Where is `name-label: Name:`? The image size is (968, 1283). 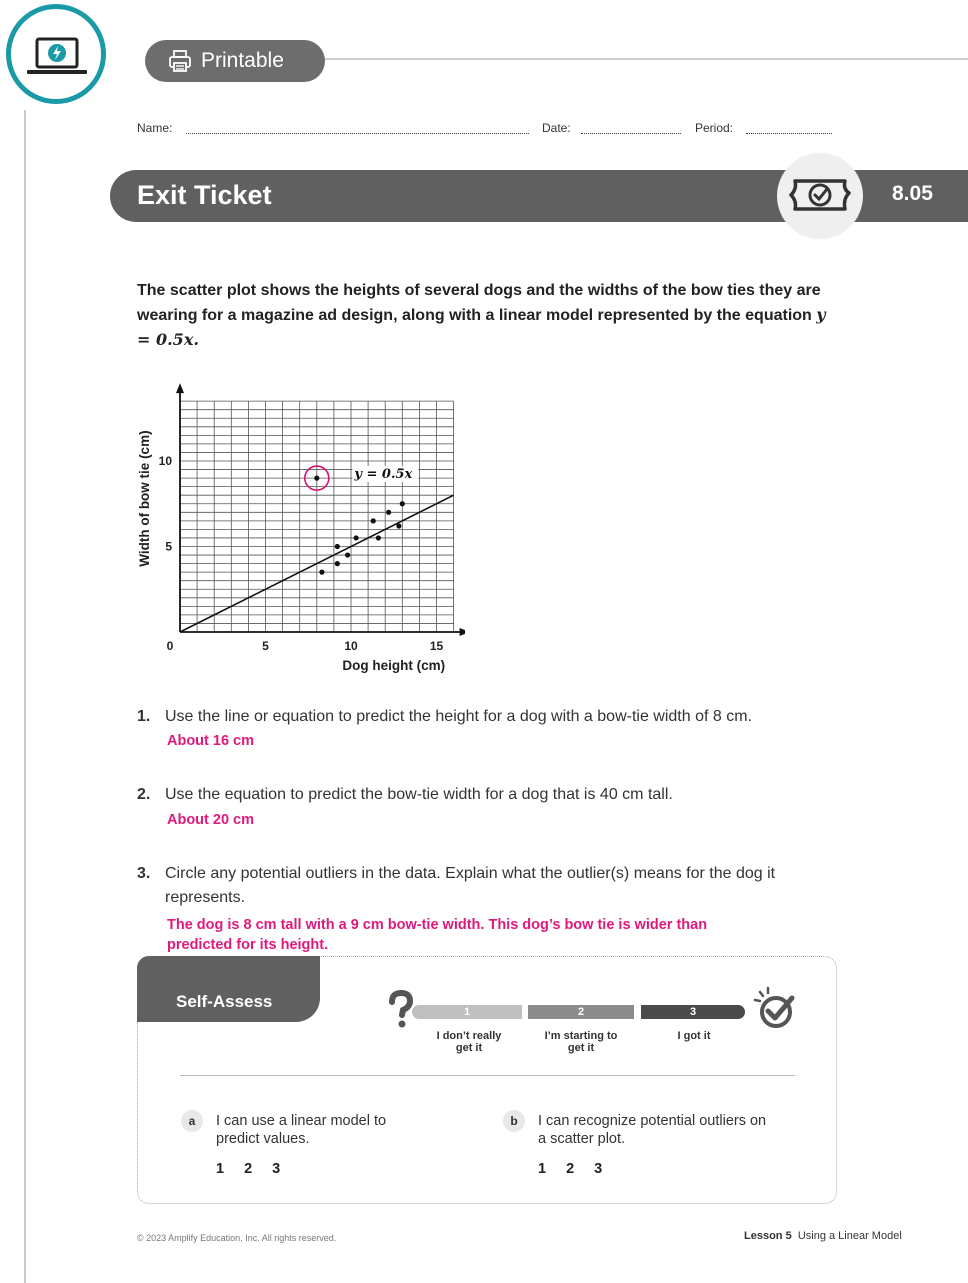 name-label: Name: is located at coordinates (155, 128).